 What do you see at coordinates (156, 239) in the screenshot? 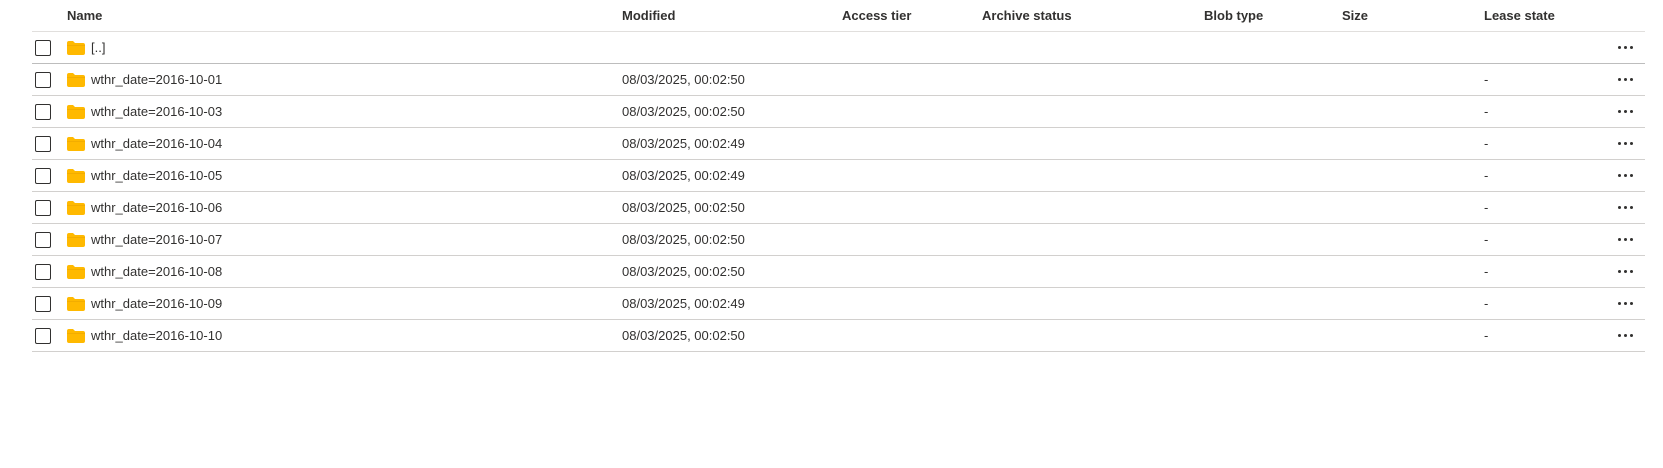
I see `folder-name-link: wthr_date=2016-10-07` at bounding box center [156, 239].